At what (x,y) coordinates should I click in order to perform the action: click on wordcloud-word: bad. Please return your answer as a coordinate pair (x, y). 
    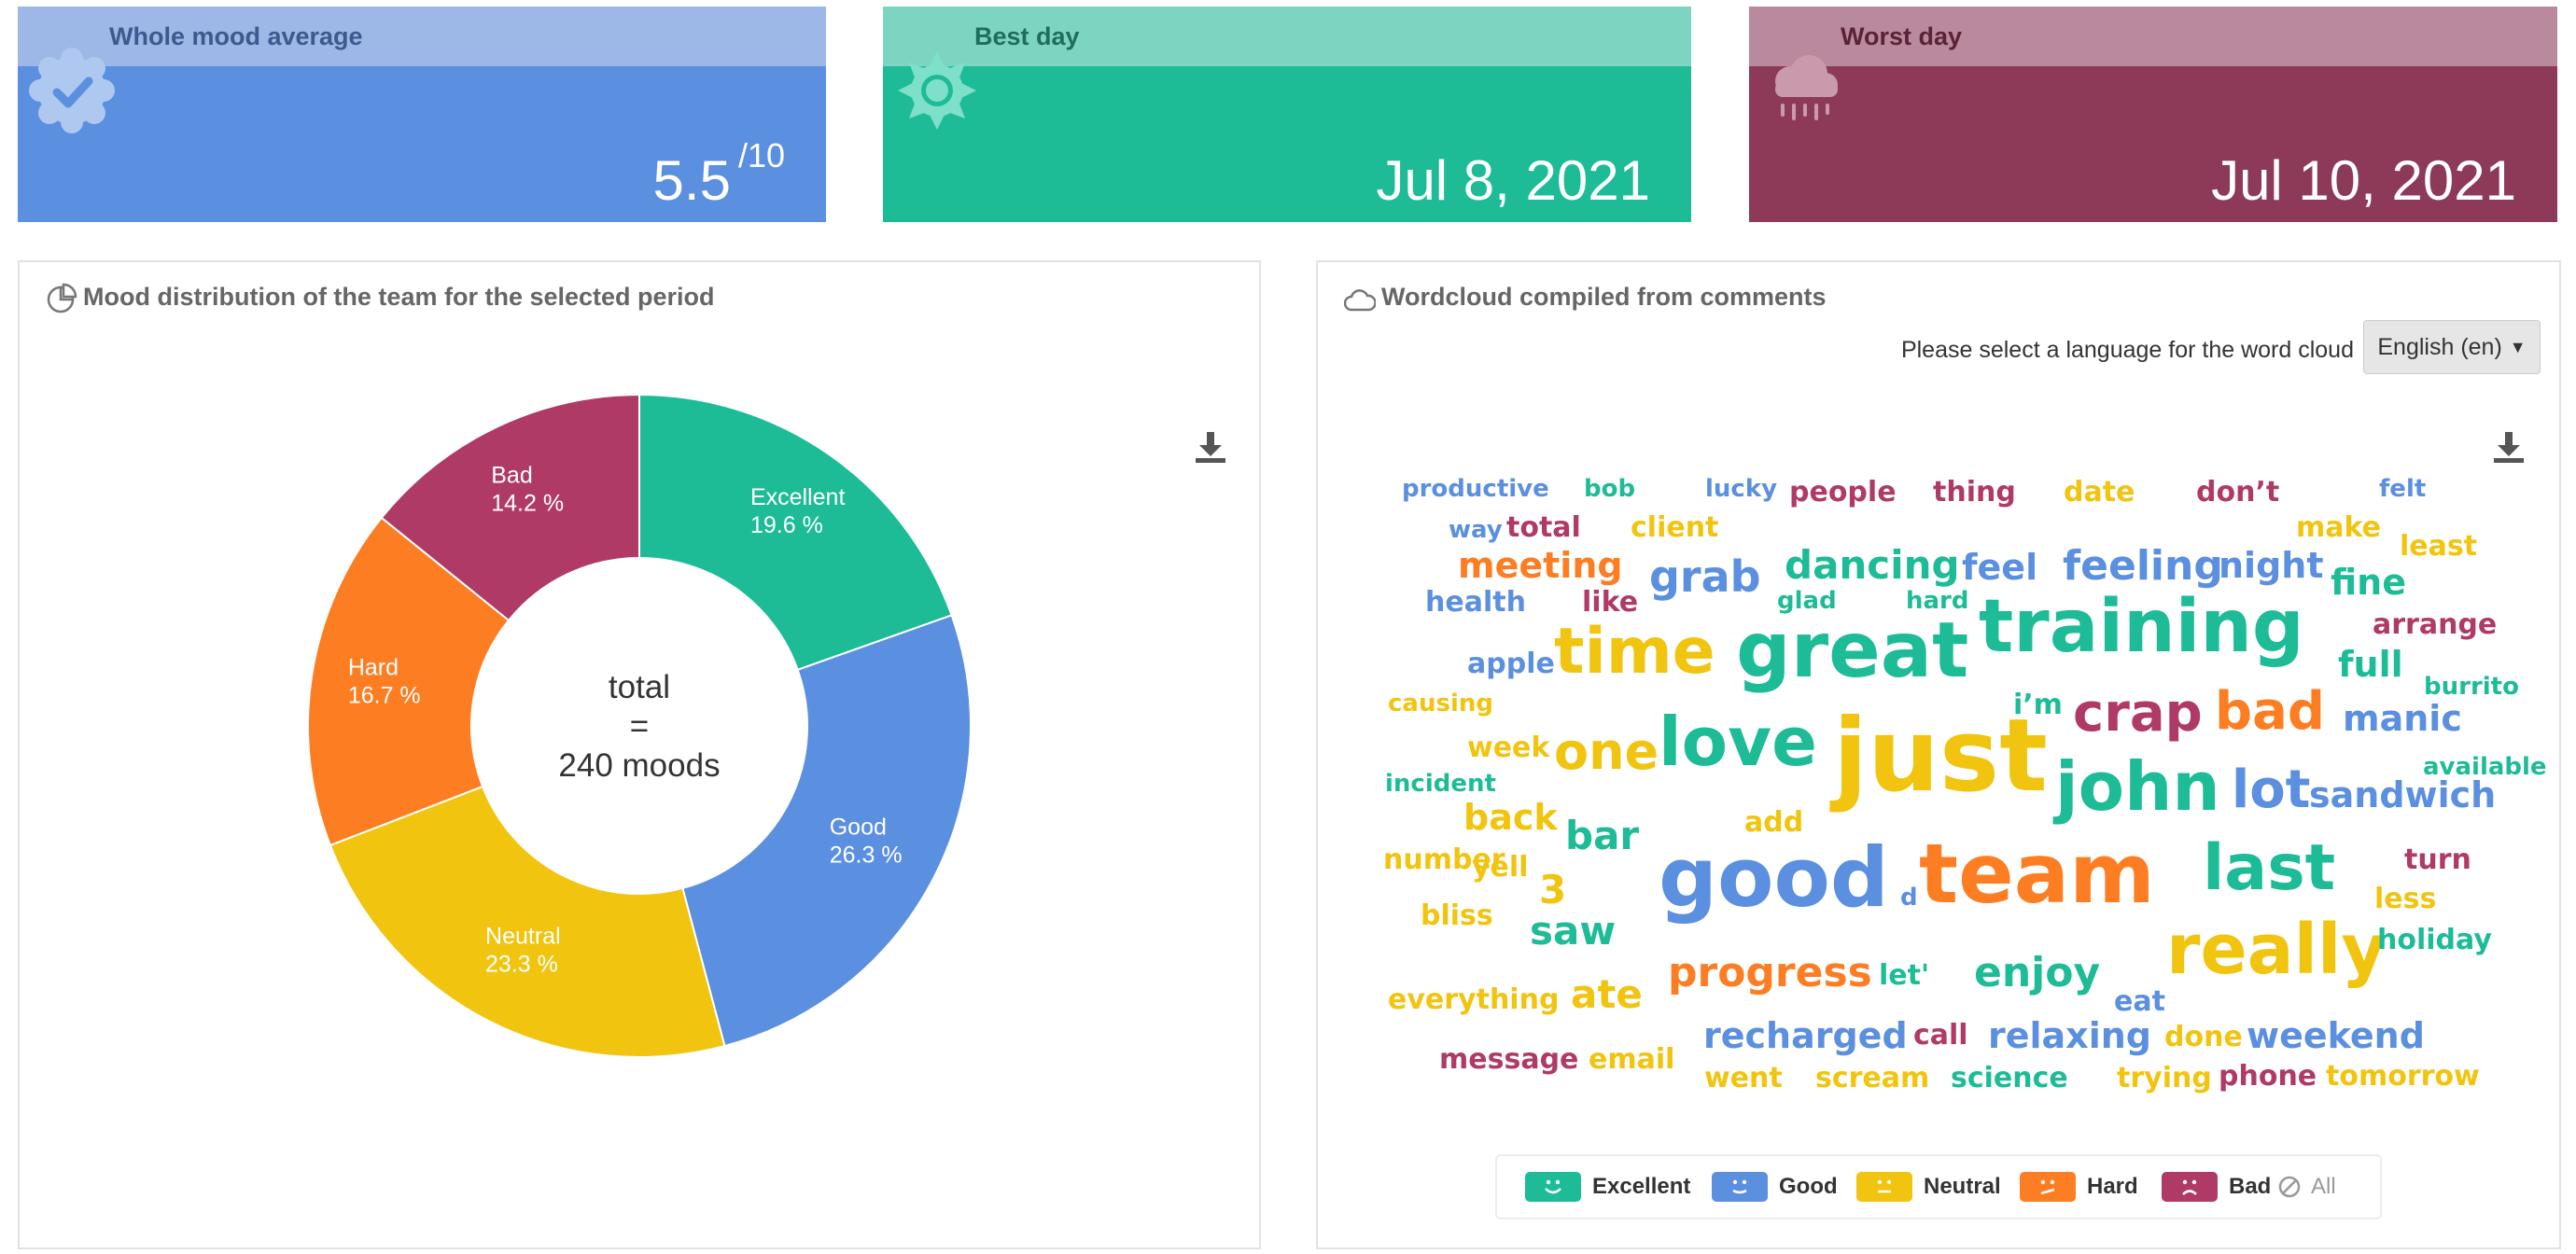
    Looking at the image, I should click on (2270, 712).